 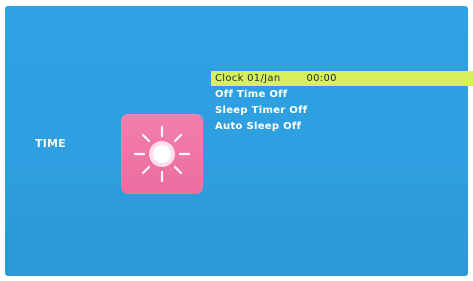 What do you see at coordinates (50, 143) in the screenshot?
I see `section-label: TIME` at bounding box center [50, 143].